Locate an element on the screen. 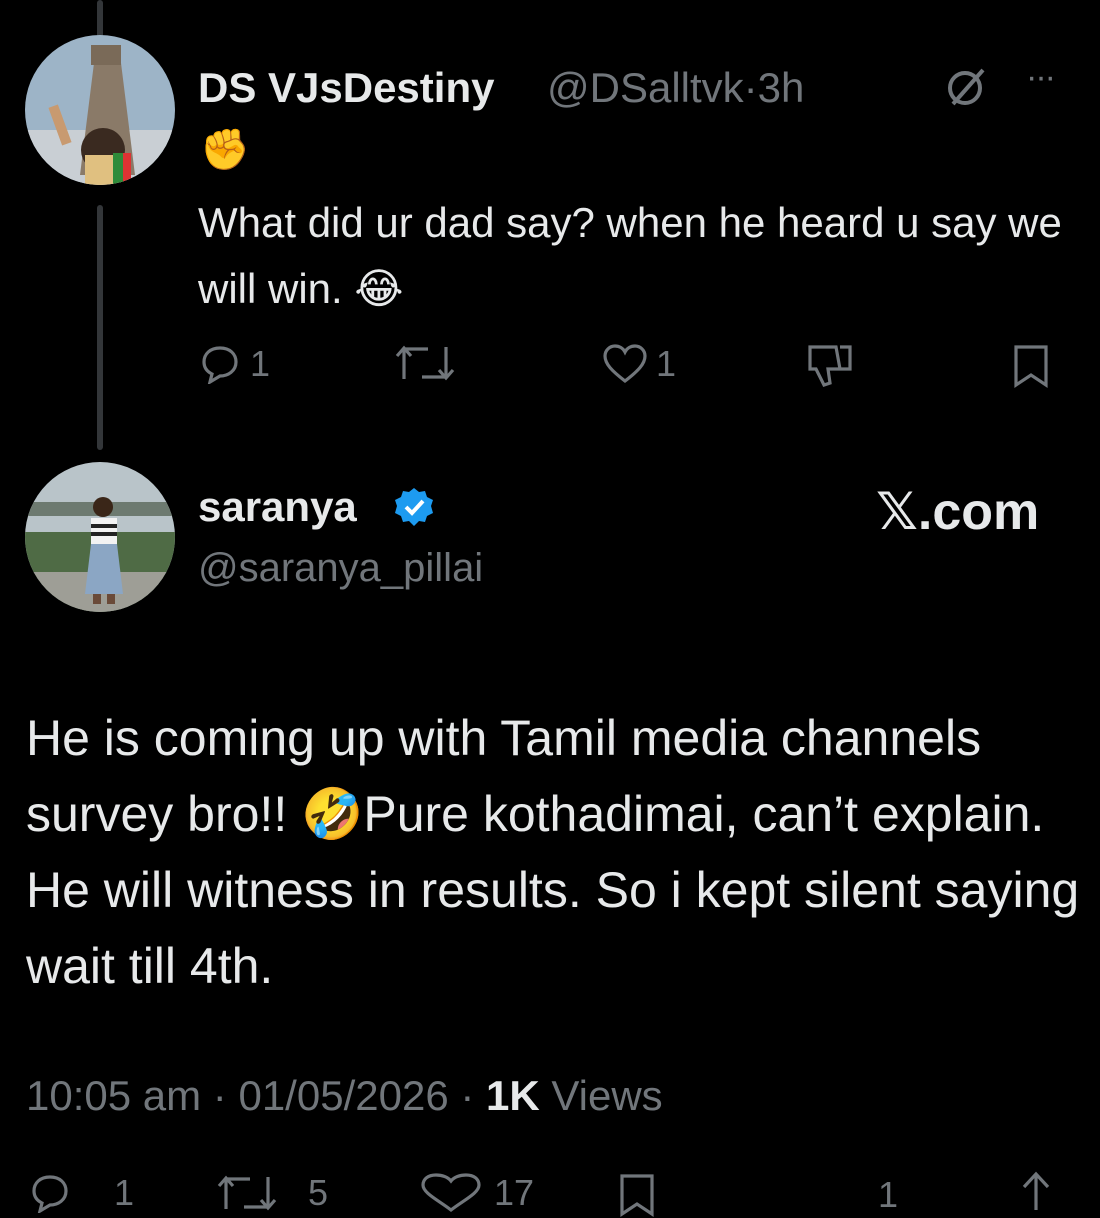 This screenshot has height=1218, width=1100. reply-time: 3h is located at coordinates (781, 87).